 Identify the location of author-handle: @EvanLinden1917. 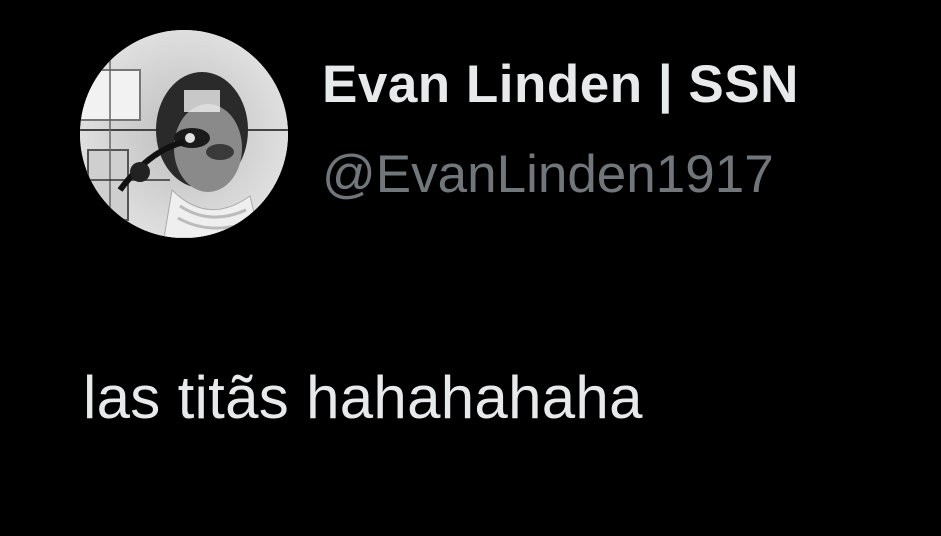
(548, 174).